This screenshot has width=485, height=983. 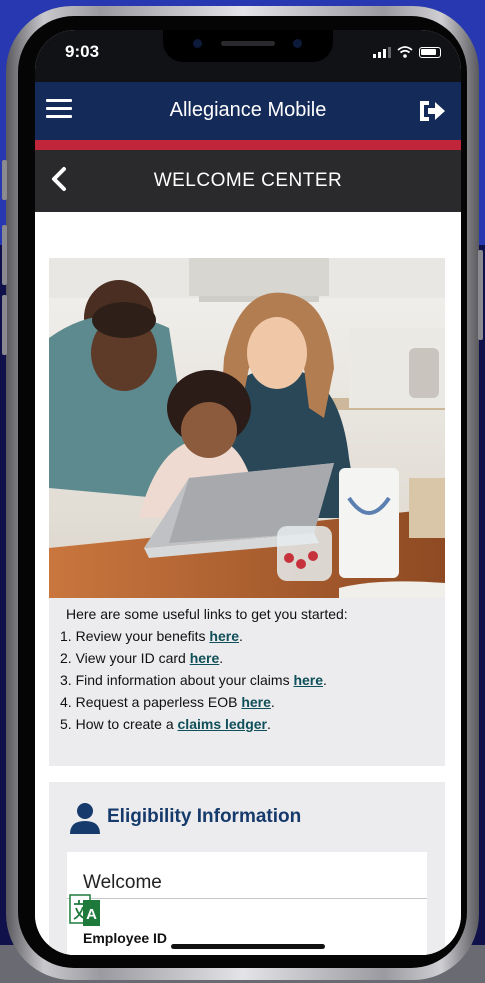 I want to click on sub-header: WELCOME CENTER, so click(x=248, y=181).